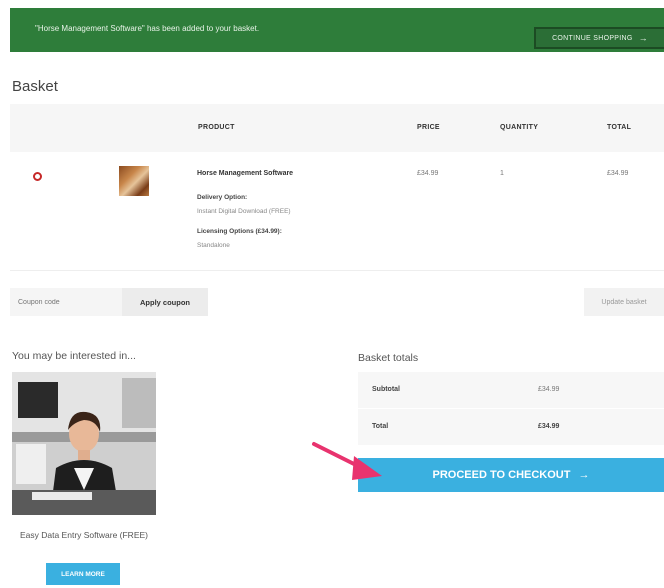 This screenshot has height=588, width=664. What do you see at coordinates (165, 302) in the screenshot?
I see `apply-coupon-button: Apply coupon` at bounding box center [165, 302].